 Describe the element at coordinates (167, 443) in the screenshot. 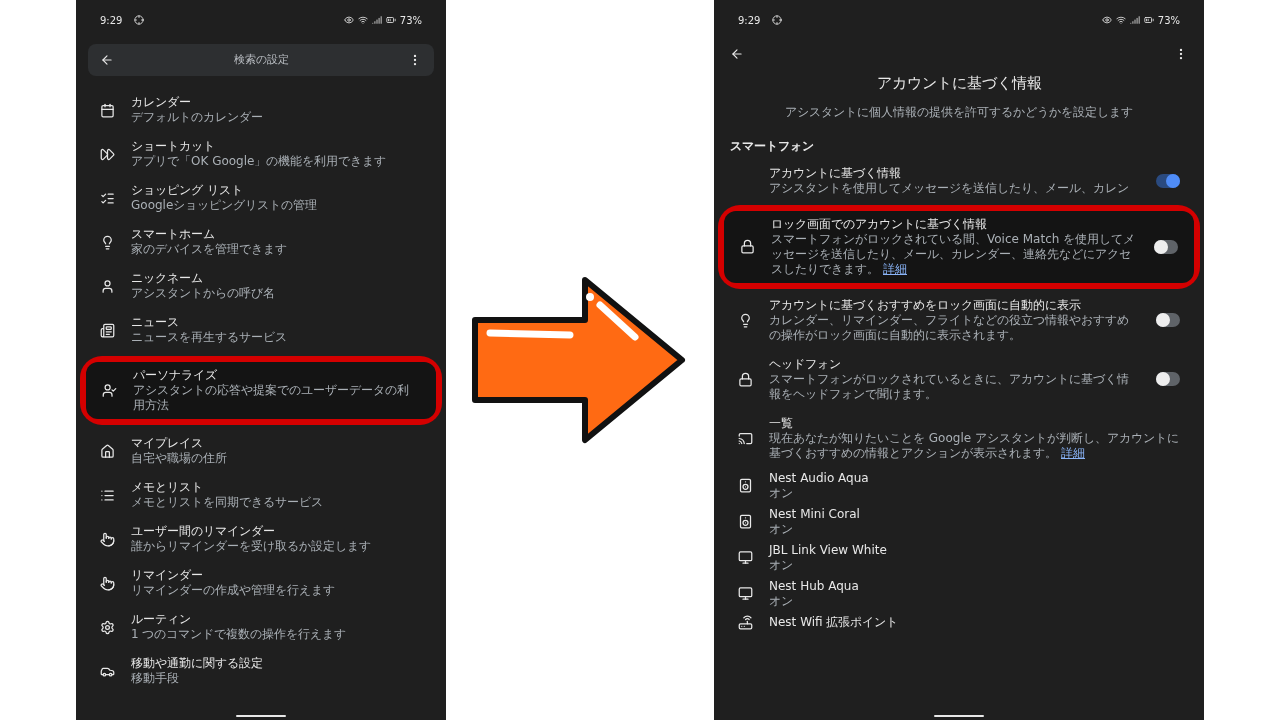

I see `item-title: マイプレイス` at that location.